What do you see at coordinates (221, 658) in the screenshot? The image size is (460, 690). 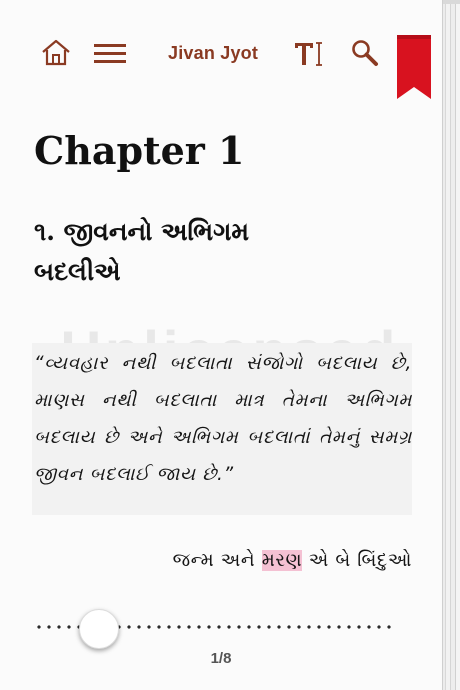 I see `page-indicator: 1/8` at bounding box center [221, 658].